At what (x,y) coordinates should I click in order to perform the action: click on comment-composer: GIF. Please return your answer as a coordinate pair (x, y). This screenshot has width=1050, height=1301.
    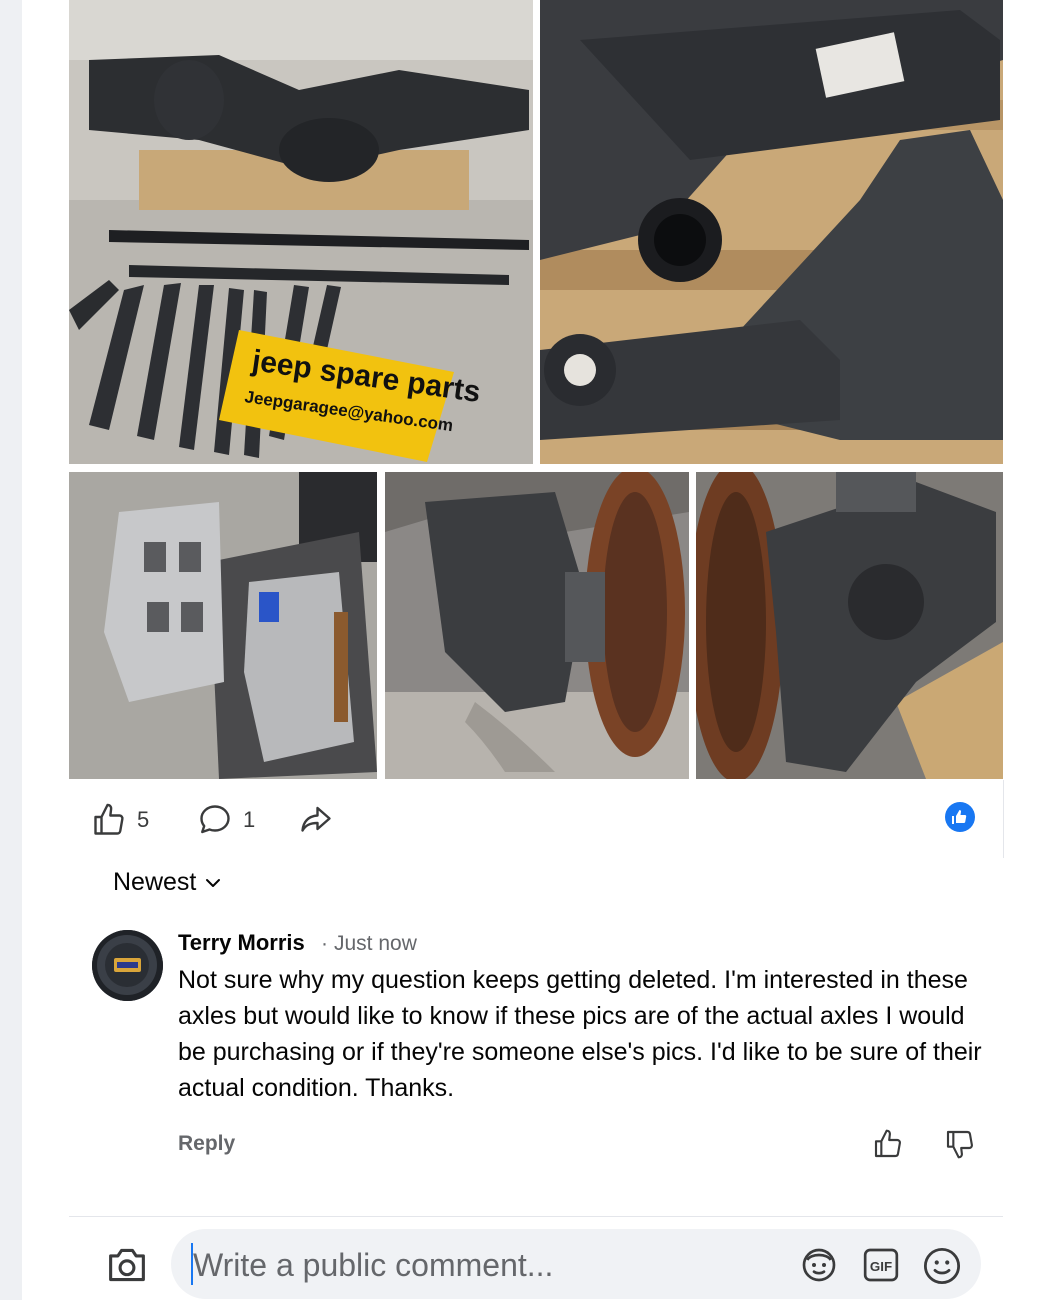
    Looking at the image, I should click on (536, 1258).